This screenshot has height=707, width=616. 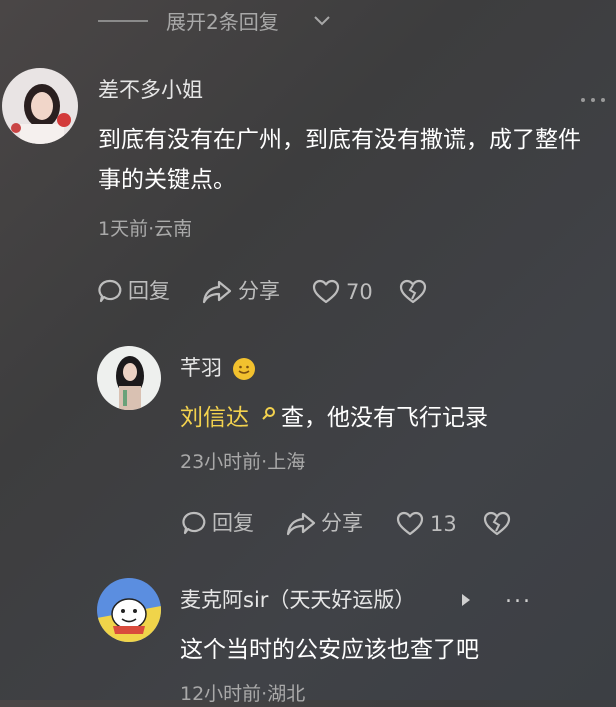 What do you see at coordinates (384, 418) in the screenshot?
I see `comment-content: 查，他没有飞行记录` at bounding box center [384, 418].